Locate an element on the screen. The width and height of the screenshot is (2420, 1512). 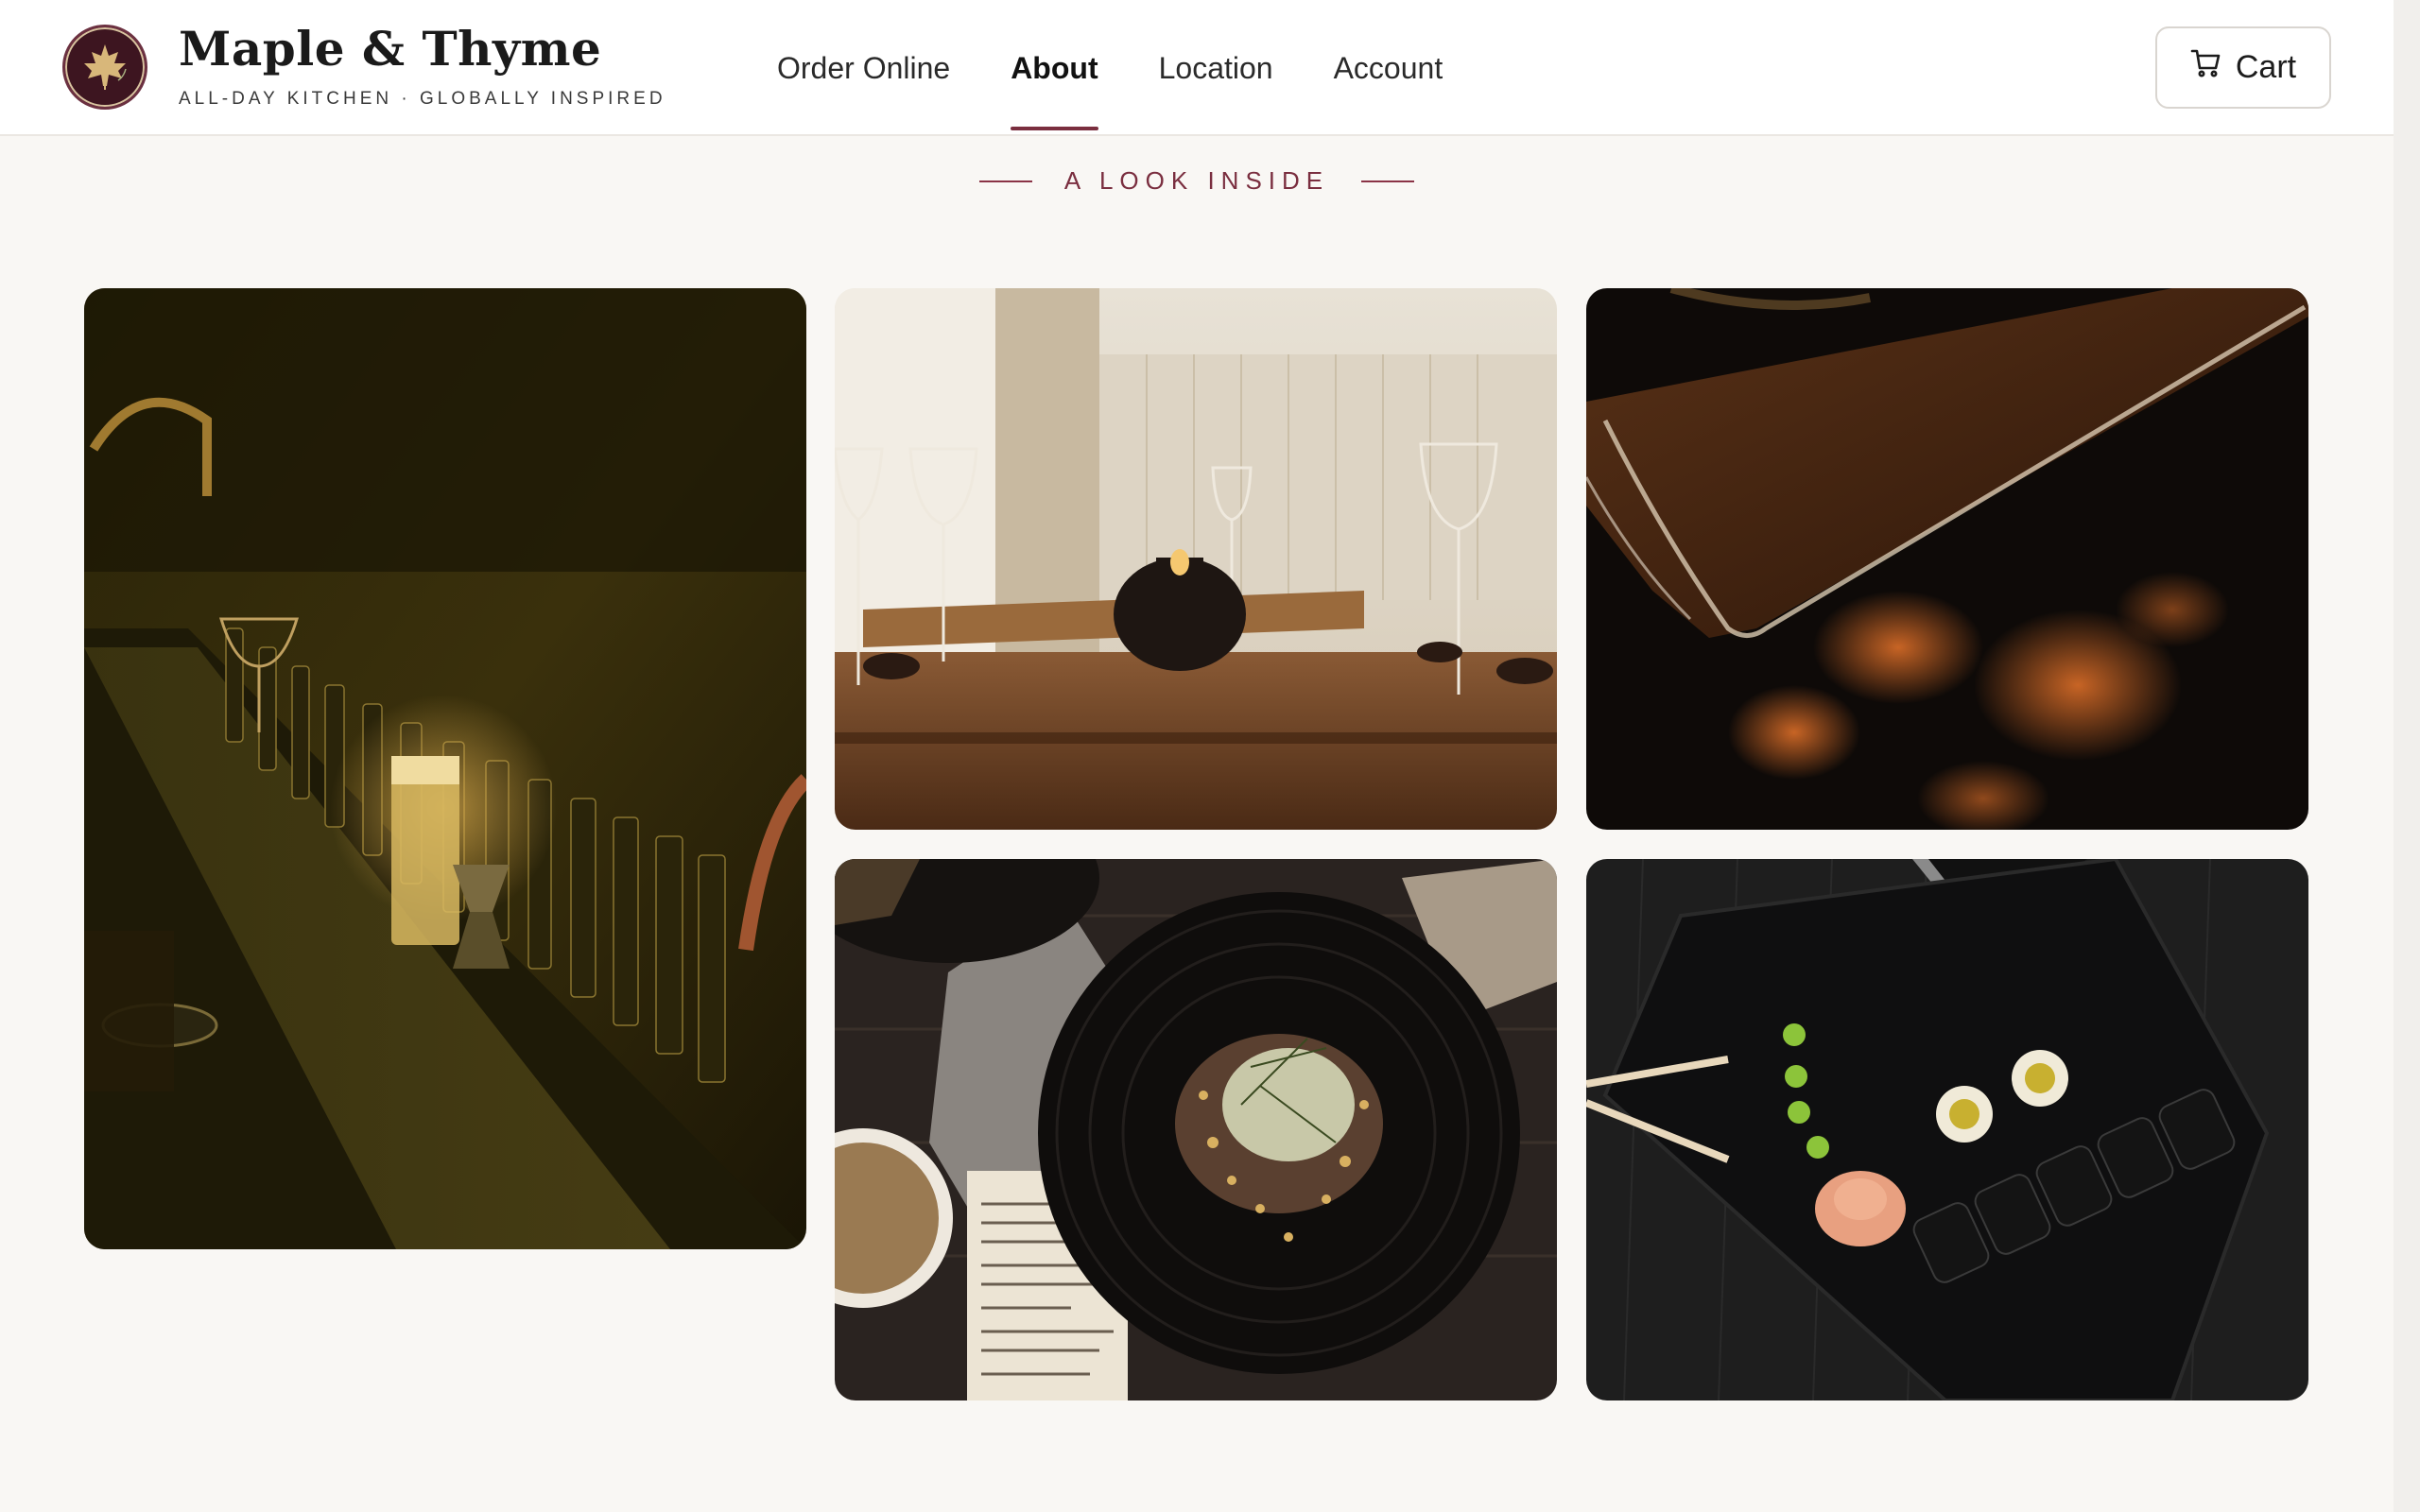
brand-name: Maple & Thyme is located at coordinates (390, 49).